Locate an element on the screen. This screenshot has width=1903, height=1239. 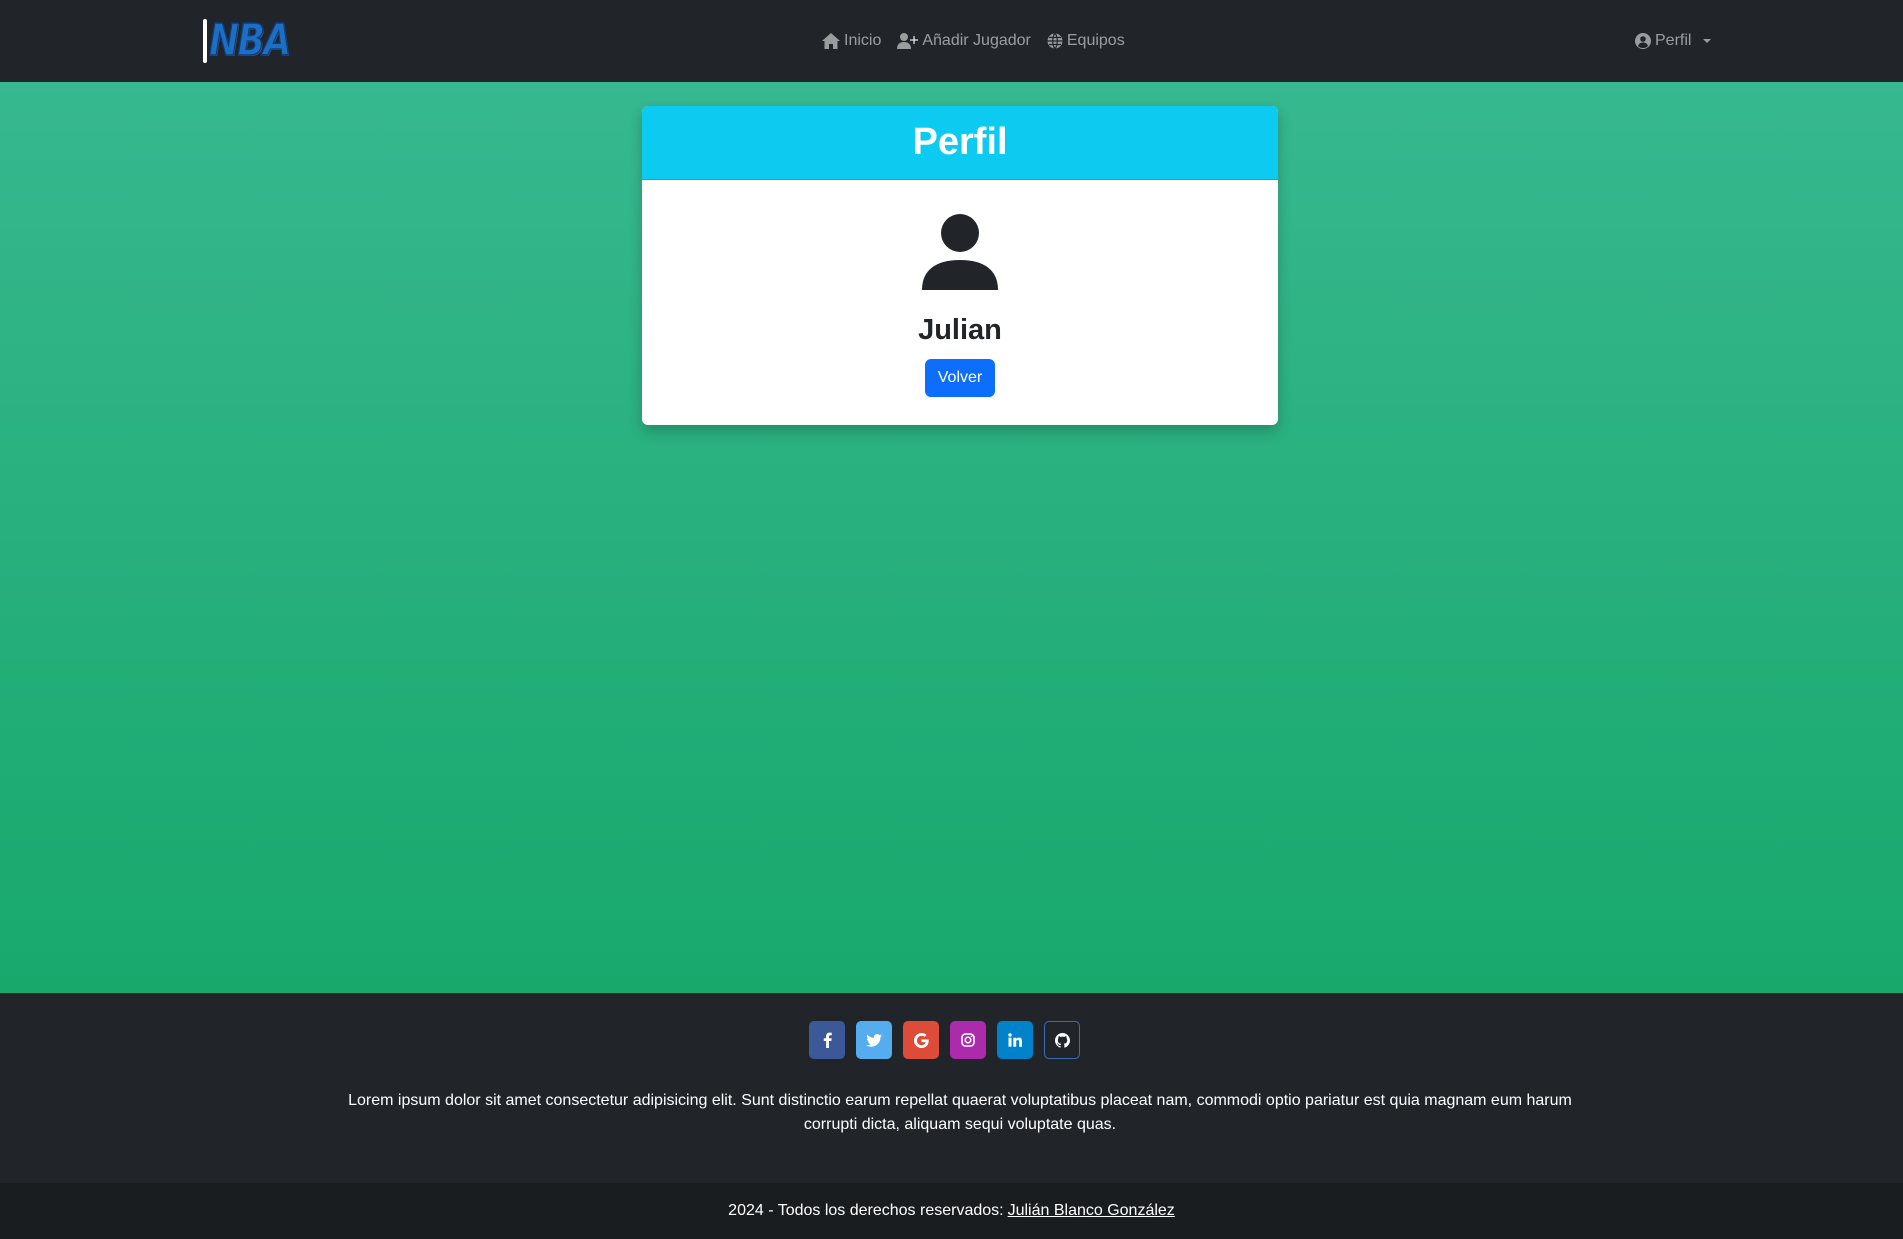
profile-card: Perfil Julian Volver is located at coordinates (960, 265).